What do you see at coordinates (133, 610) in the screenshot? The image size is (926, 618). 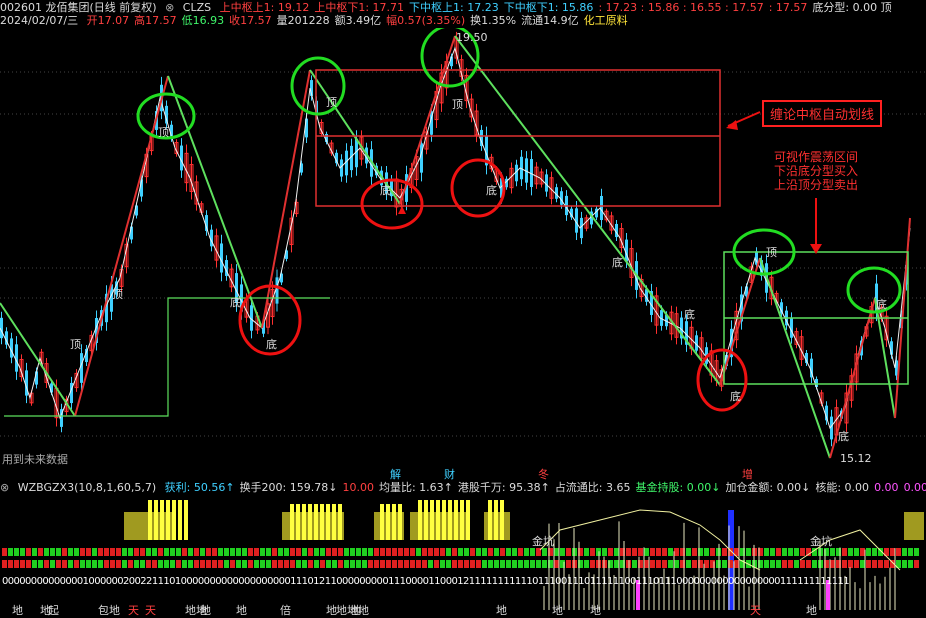 I see `bottom-word-4: 天` at bounding box center [133, 610].